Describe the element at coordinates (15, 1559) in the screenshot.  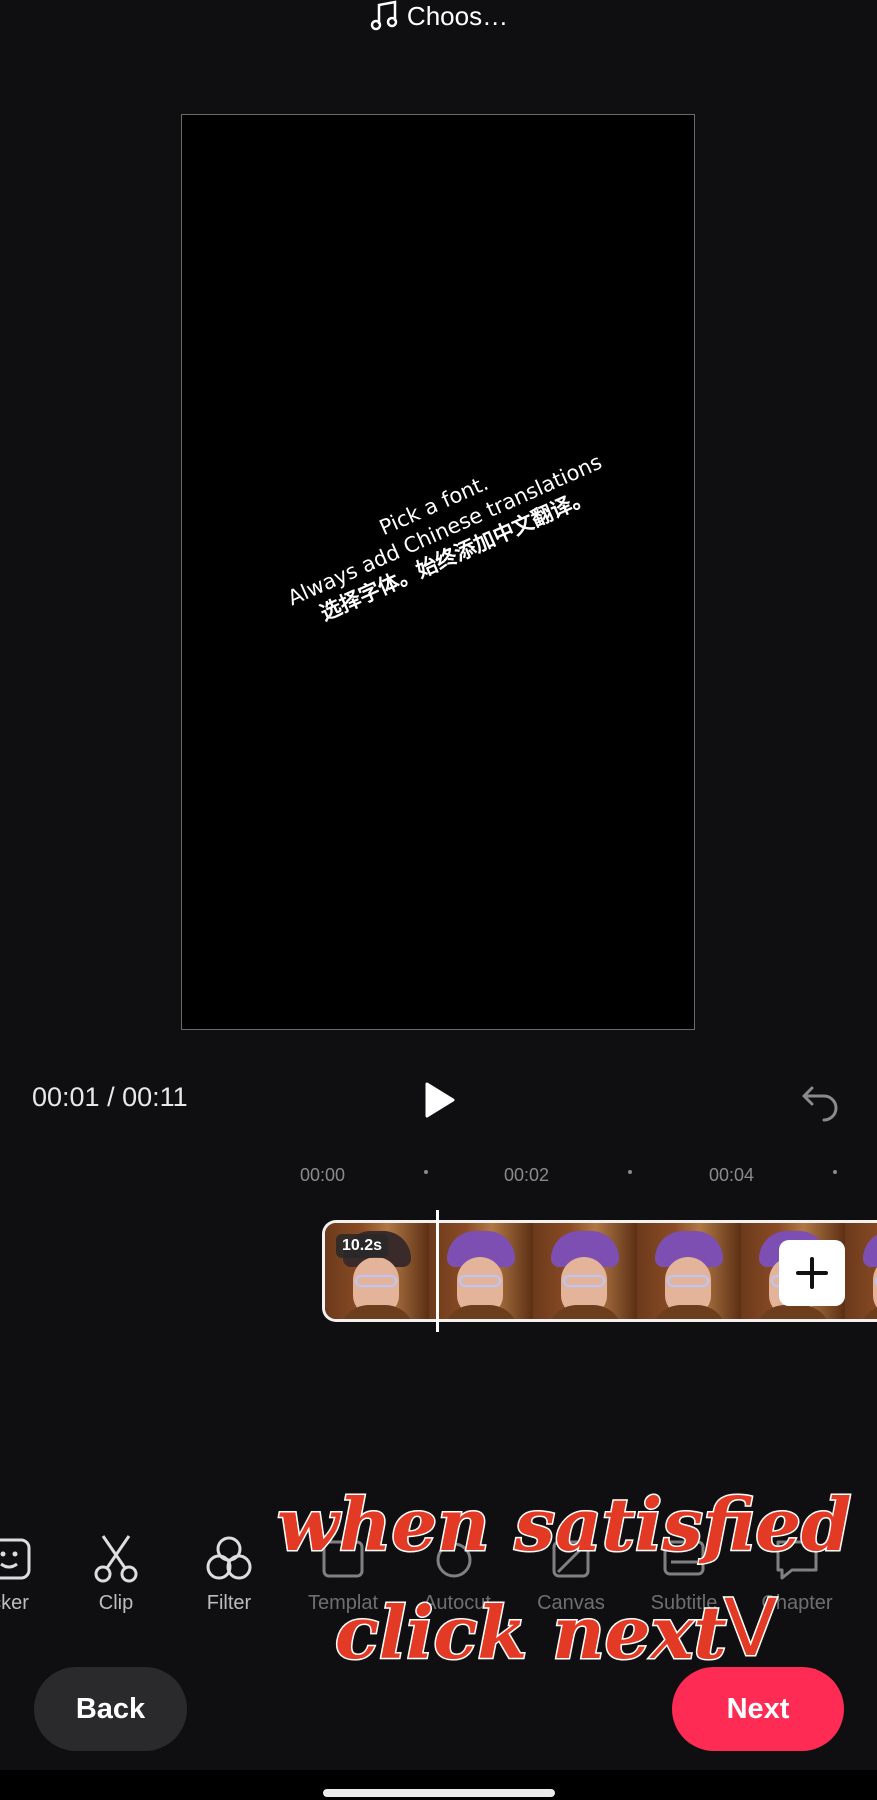
I see `sticker-icon` at that location.